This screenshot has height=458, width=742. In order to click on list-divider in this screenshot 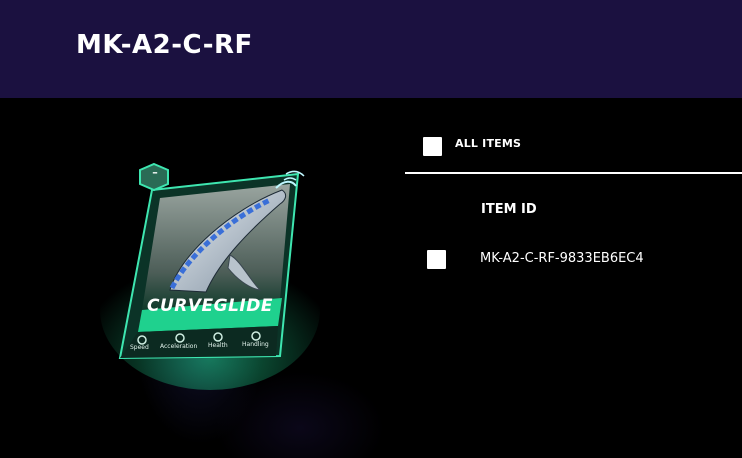, I will do `click(573, 173)`.